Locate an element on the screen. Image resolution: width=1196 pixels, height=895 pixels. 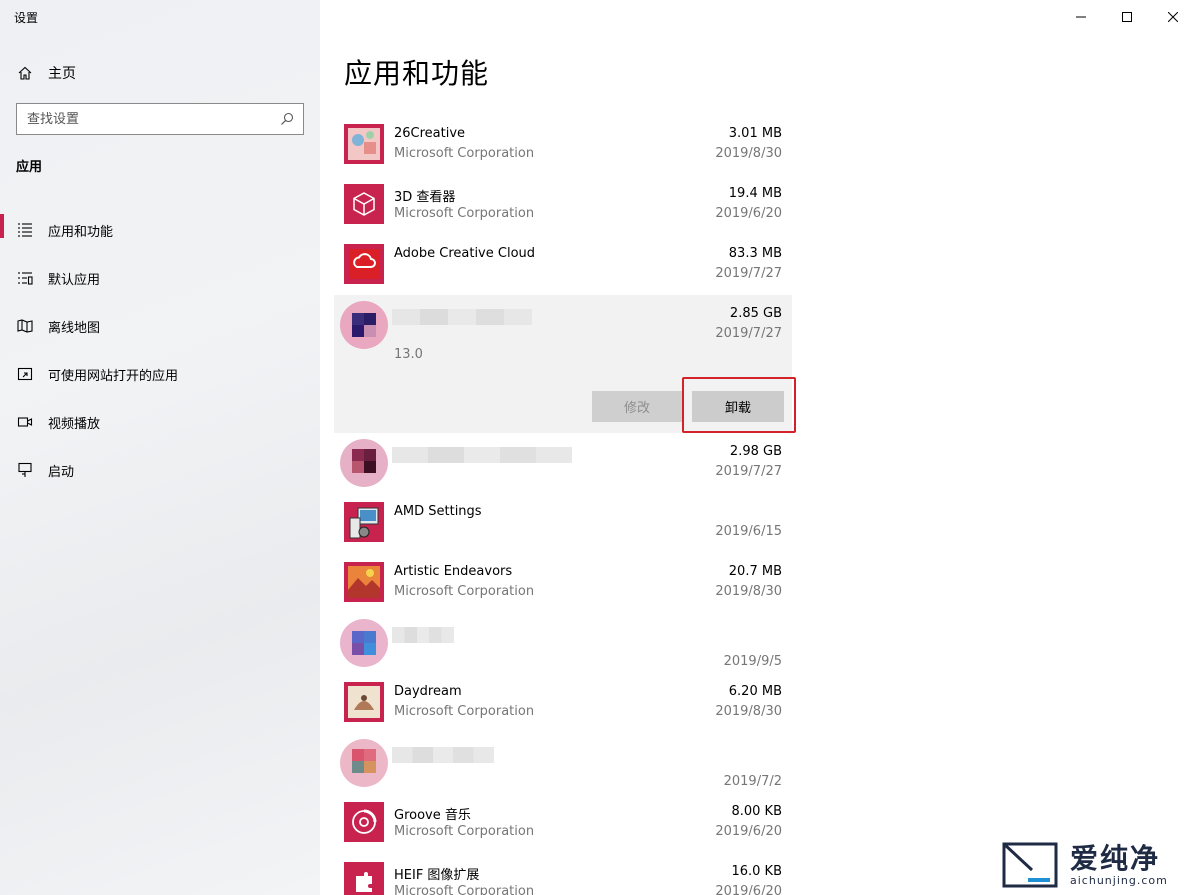
sidebar-item-label: 离线地图 is located at coordinates (74, 328).